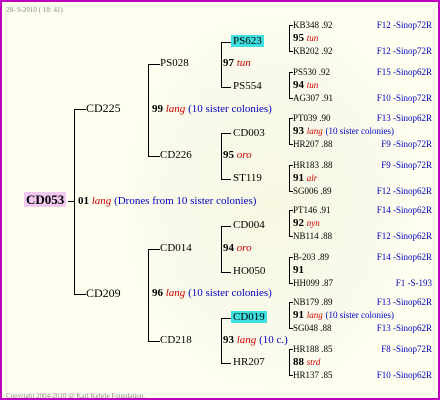 The height and width of the screenshot is (400, 440). What do you see at coordinates (314, 131) in the screenshot?
I see `leaf-3-lang: lang` at bounding box center [314, 131].